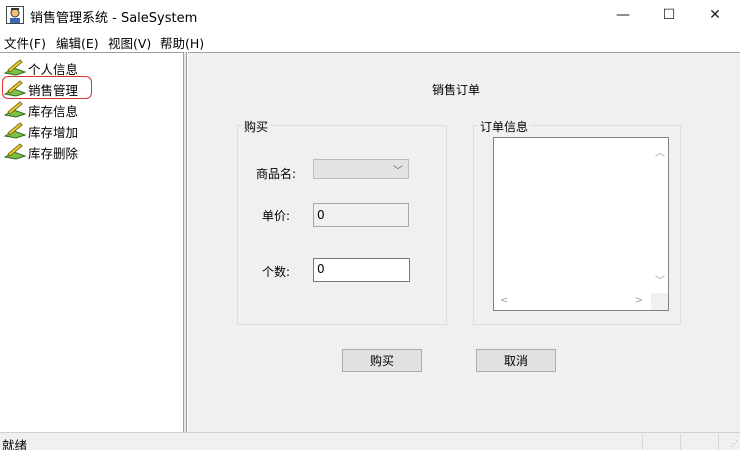  I want to click on purchase-group-title: 购买, so click(256, 126).